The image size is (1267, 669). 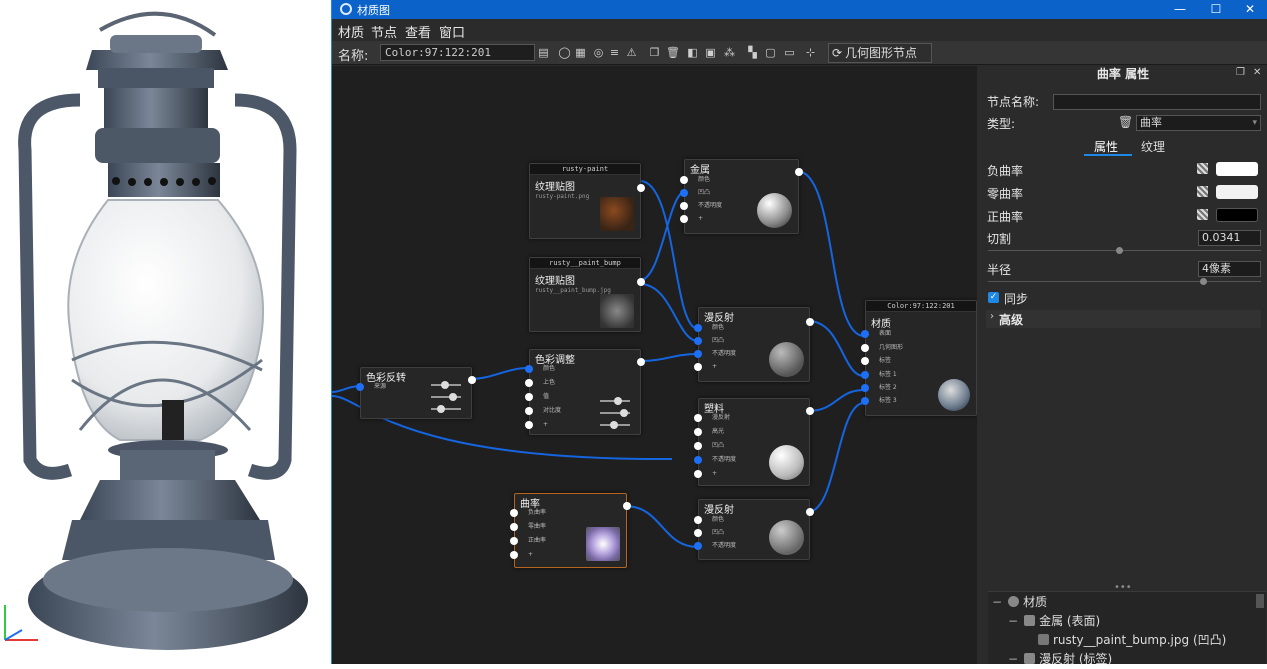 I want to click on zero-curvature-color, so click(x=1237, y=192).